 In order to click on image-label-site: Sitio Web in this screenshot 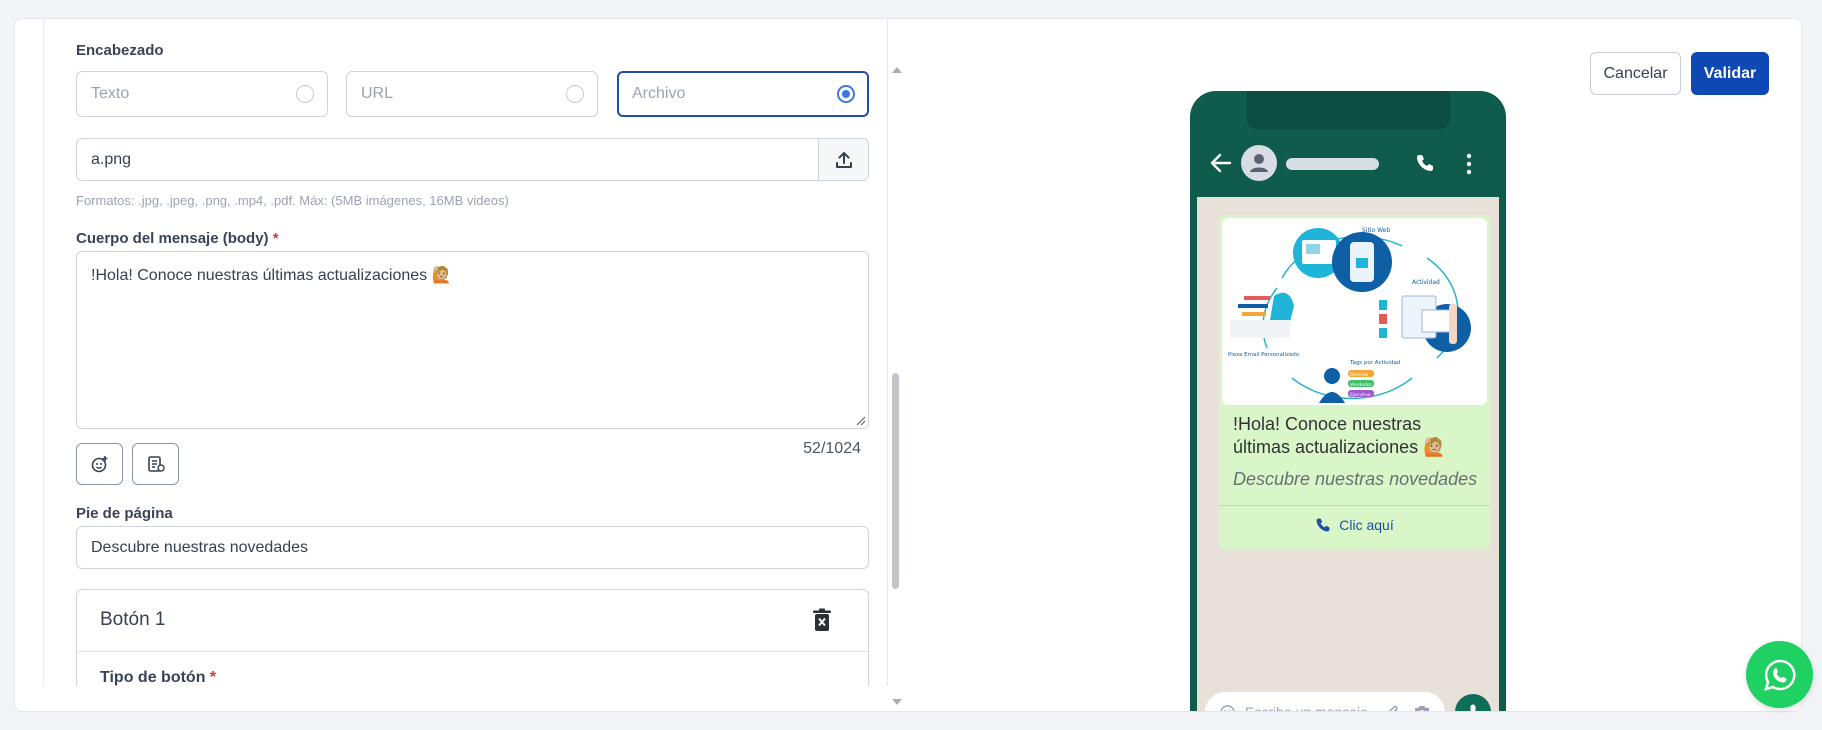, I will do `click(1376, 230)`.